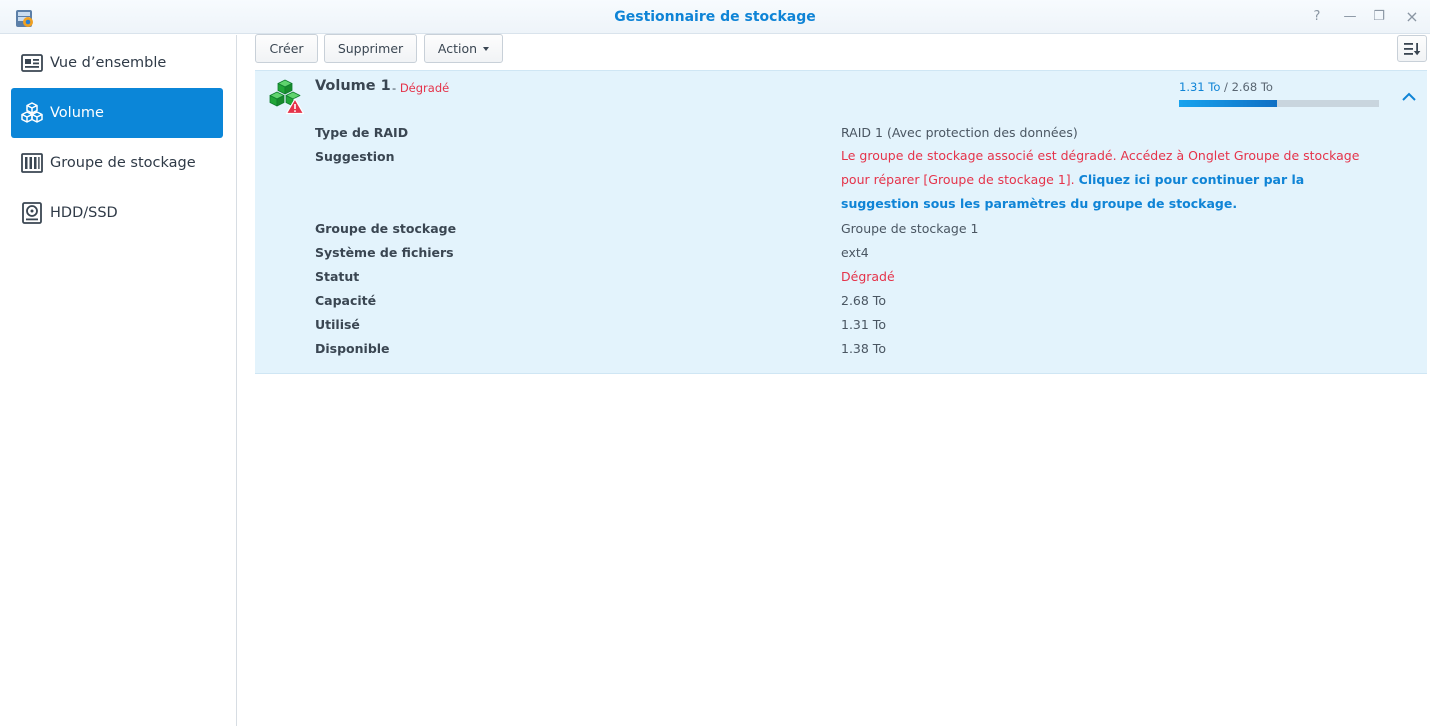 Image resolution: width=1430 pixels, height=726 pixels. I want to click on sidebar-item-hdd-ssd: HDD/SSD, so click(117, 213).